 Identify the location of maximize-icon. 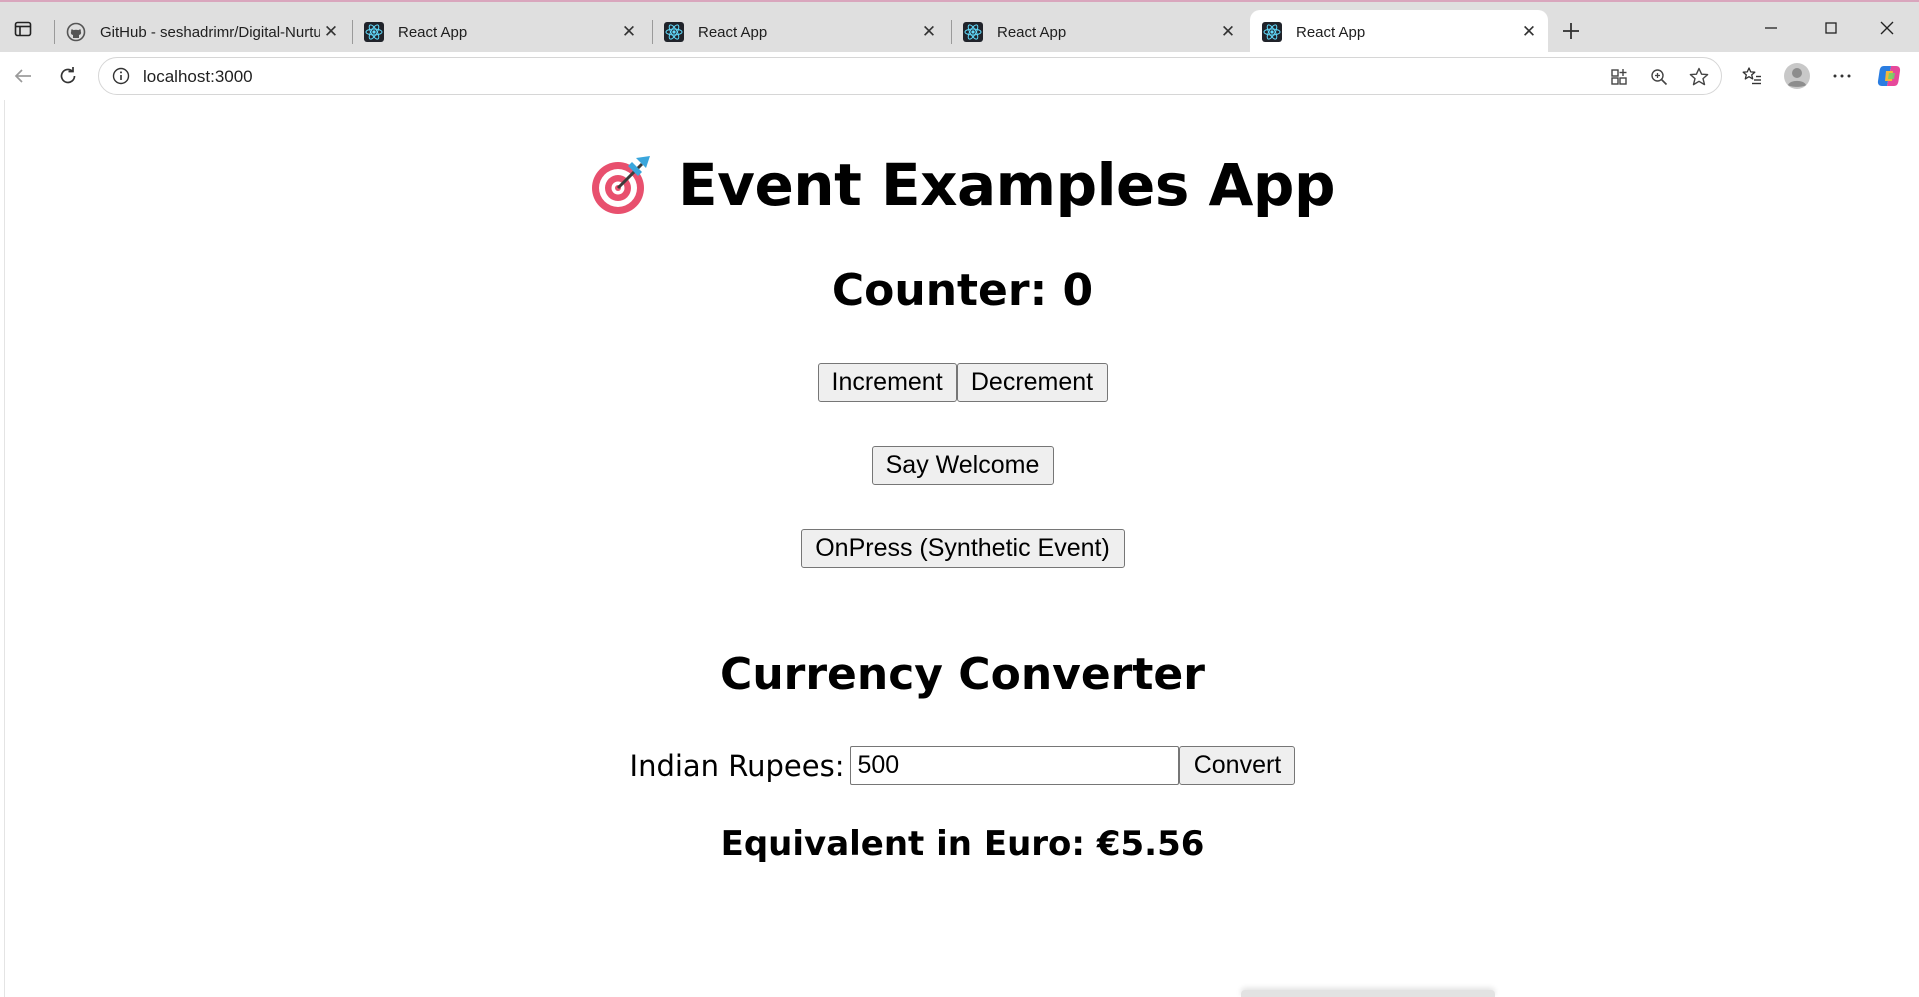
(1831, 28).